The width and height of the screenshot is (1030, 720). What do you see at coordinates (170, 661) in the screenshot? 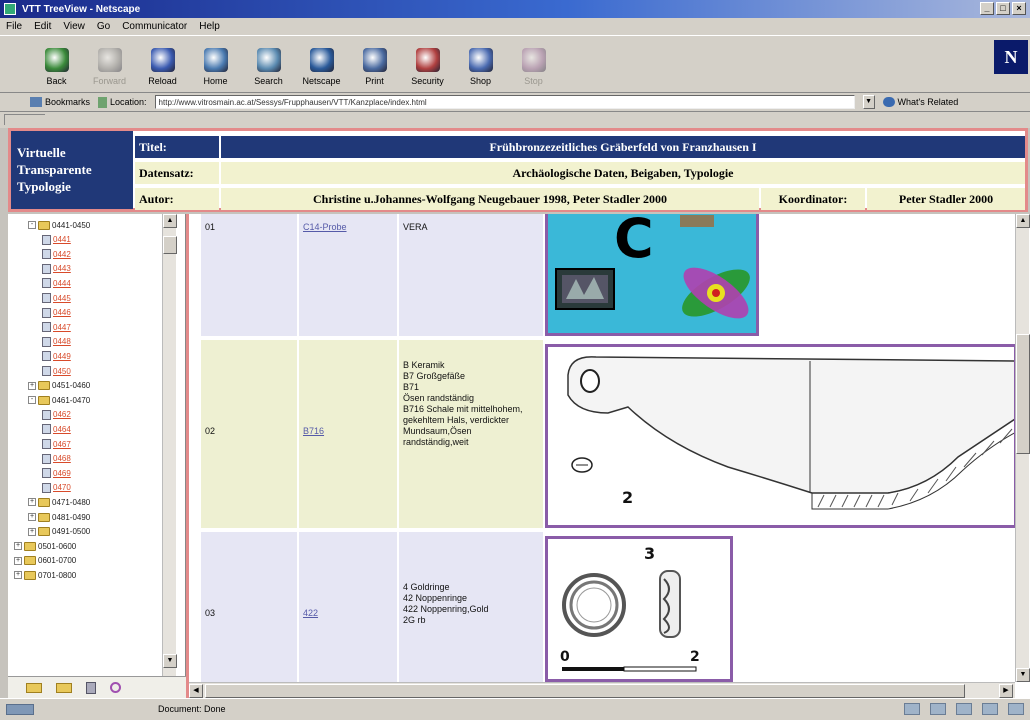
I see `tree-scroll-down-button: ▼` at bounding box center [170, 661].